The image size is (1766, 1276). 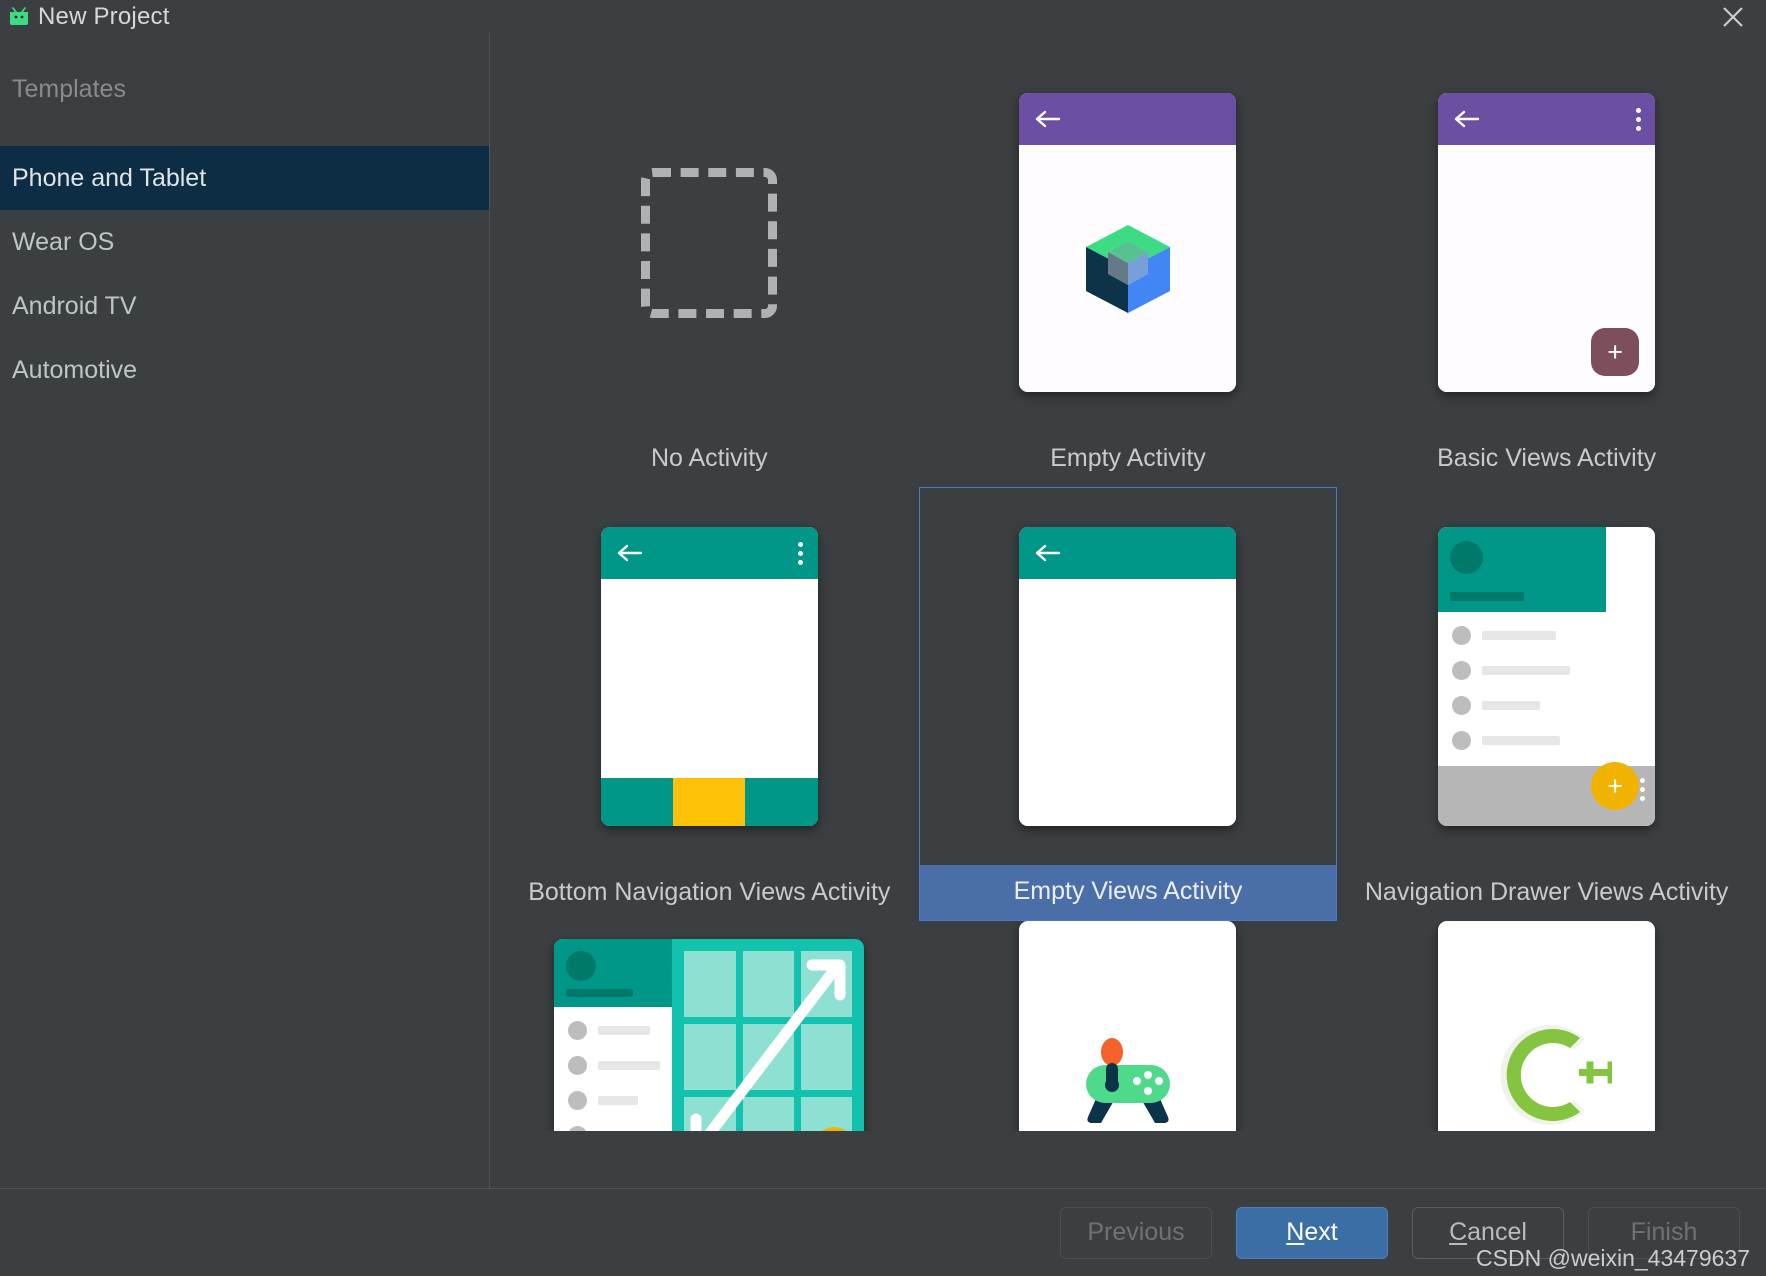 I want to click on sidebar-item-label: Wear OS, so click(x=63, y=241).